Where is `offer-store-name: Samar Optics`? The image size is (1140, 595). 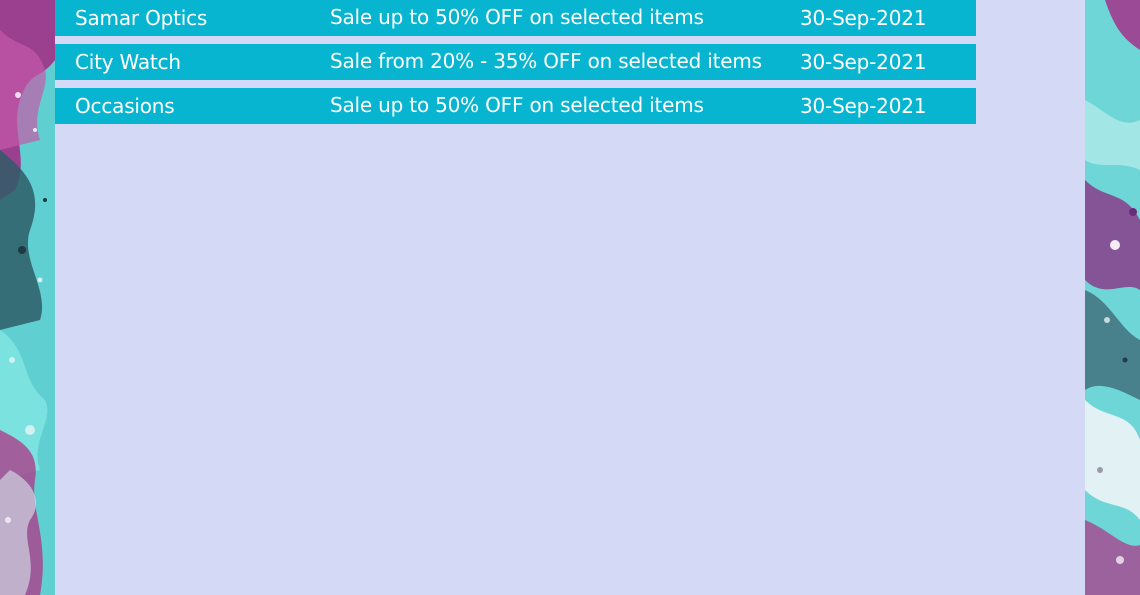 offer-store-name: Samar Optics is located at coordinates (141, 18).